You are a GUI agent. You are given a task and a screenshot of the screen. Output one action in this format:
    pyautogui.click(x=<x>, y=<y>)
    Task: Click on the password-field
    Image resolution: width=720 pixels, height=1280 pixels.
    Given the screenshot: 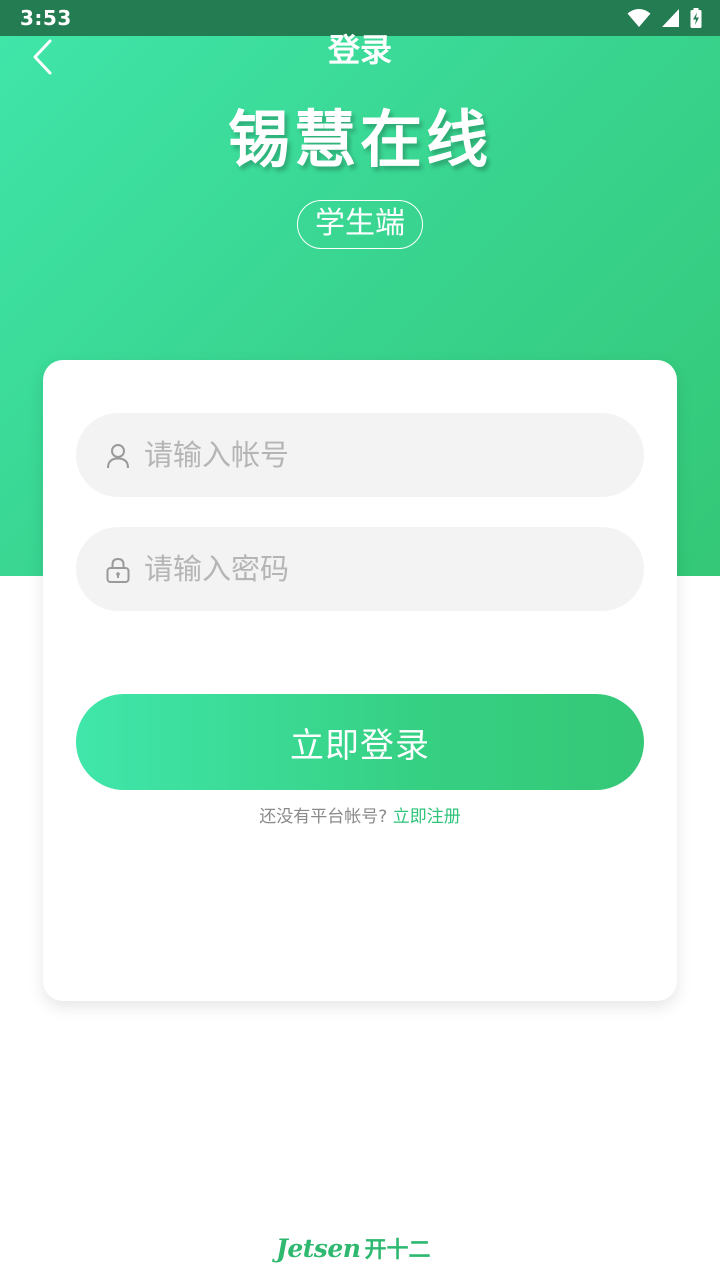 What is the action you would take?
    pyautogui.click(x=360, y=569)
    